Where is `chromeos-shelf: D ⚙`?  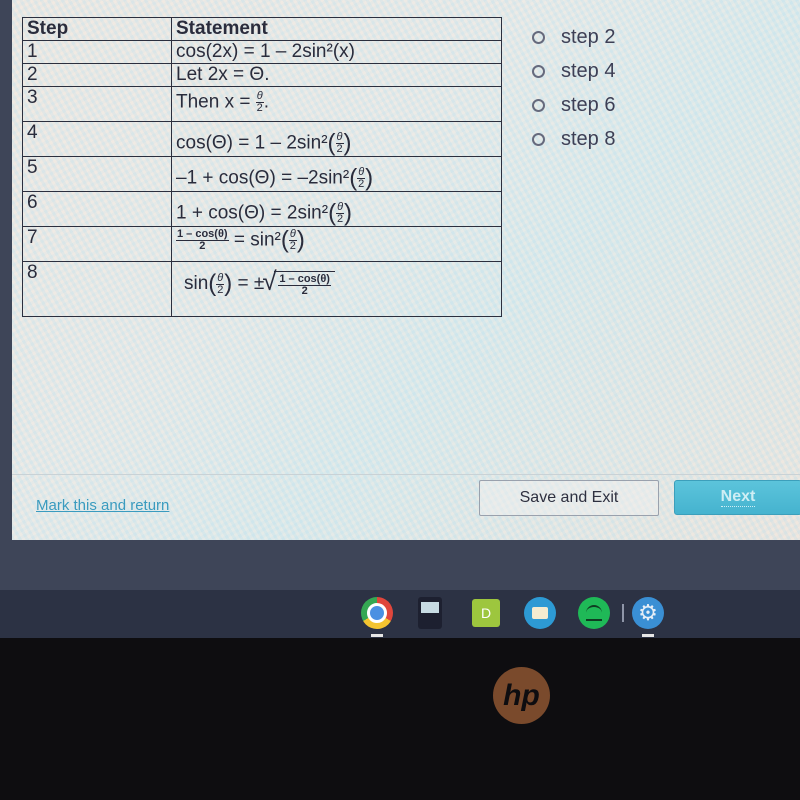 chromeos-shelf: D ⚙ is located at coordinates (400, 614).